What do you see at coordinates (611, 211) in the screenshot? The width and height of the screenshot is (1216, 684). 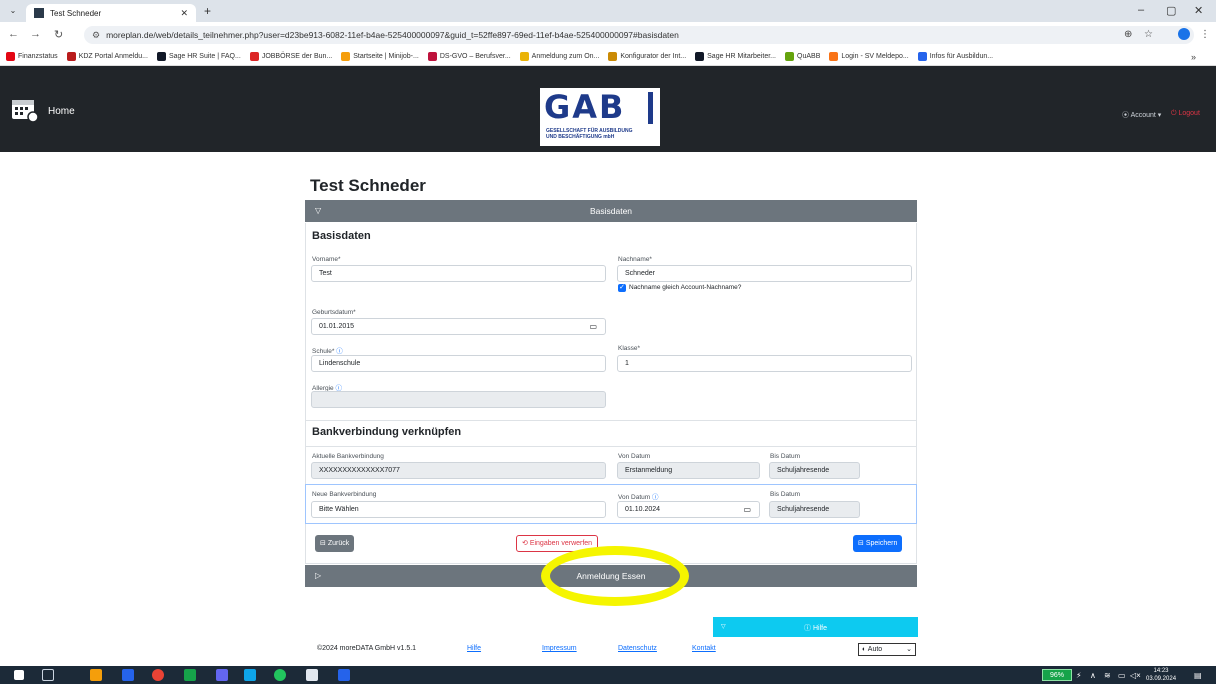 I see `accordion-basisdaten: ▽ Basisdaten` at bounding box center [611, 211].